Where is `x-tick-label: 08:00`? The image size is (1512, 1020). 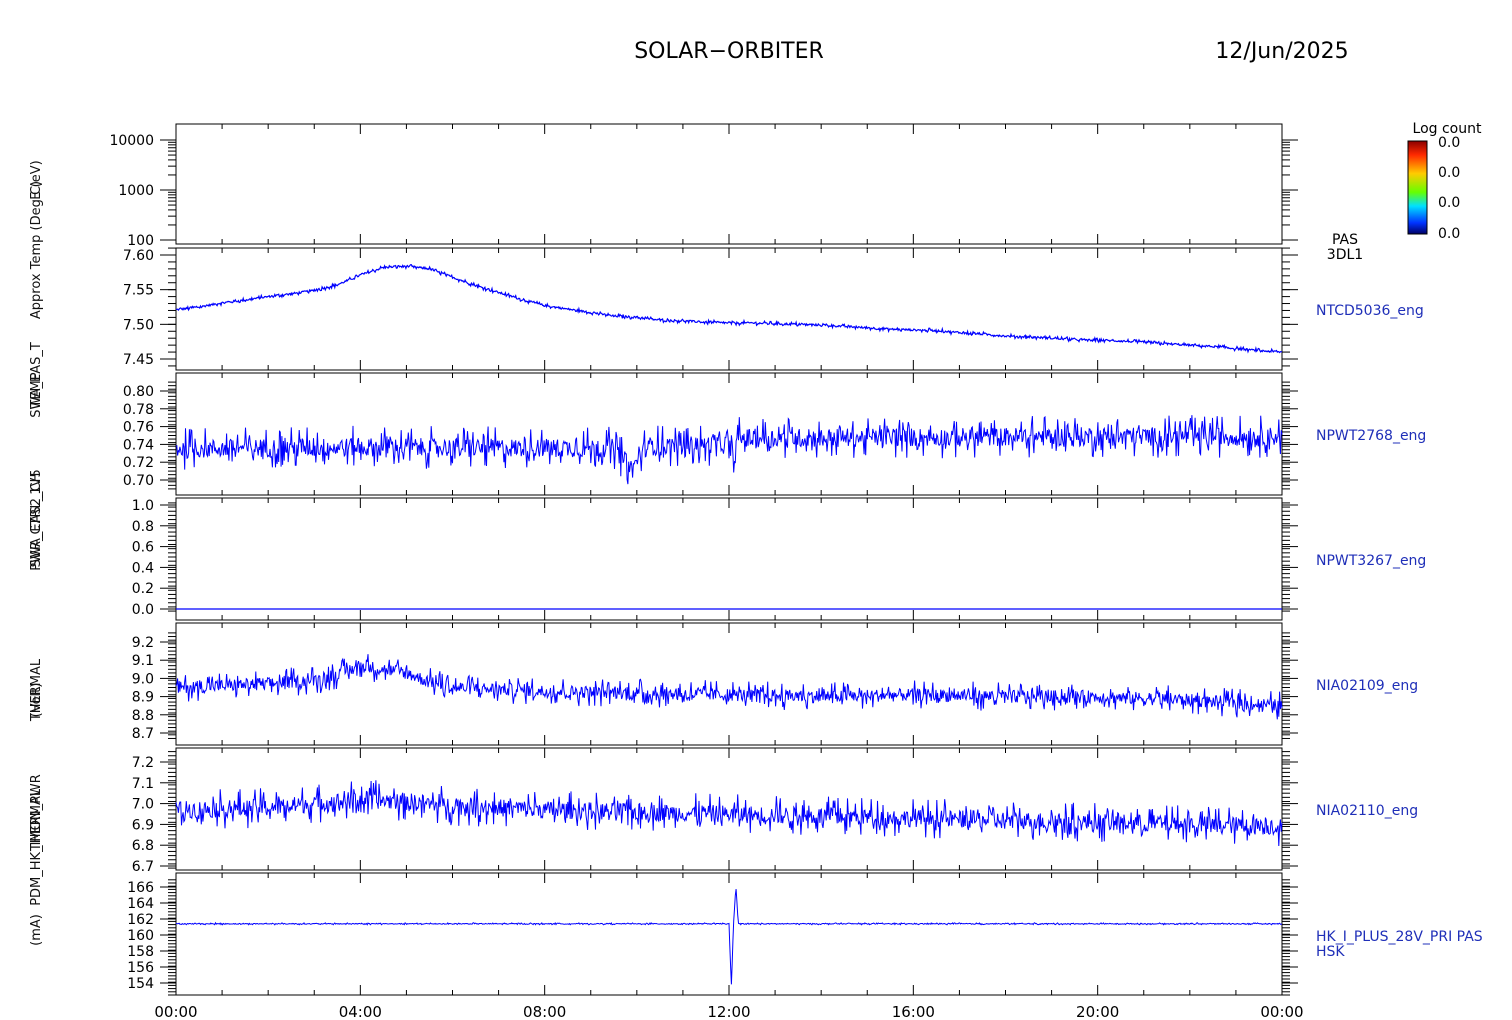 x-tick-label: 08:00 is located at coordinates (544, 1011).